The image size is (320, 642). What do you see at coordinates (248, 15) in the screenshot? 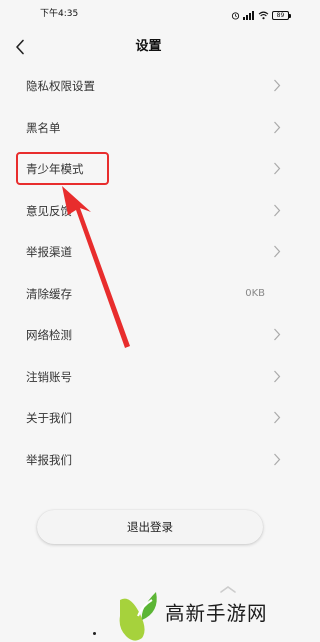
I see `signal-icon` at bounding box center [248, 15].